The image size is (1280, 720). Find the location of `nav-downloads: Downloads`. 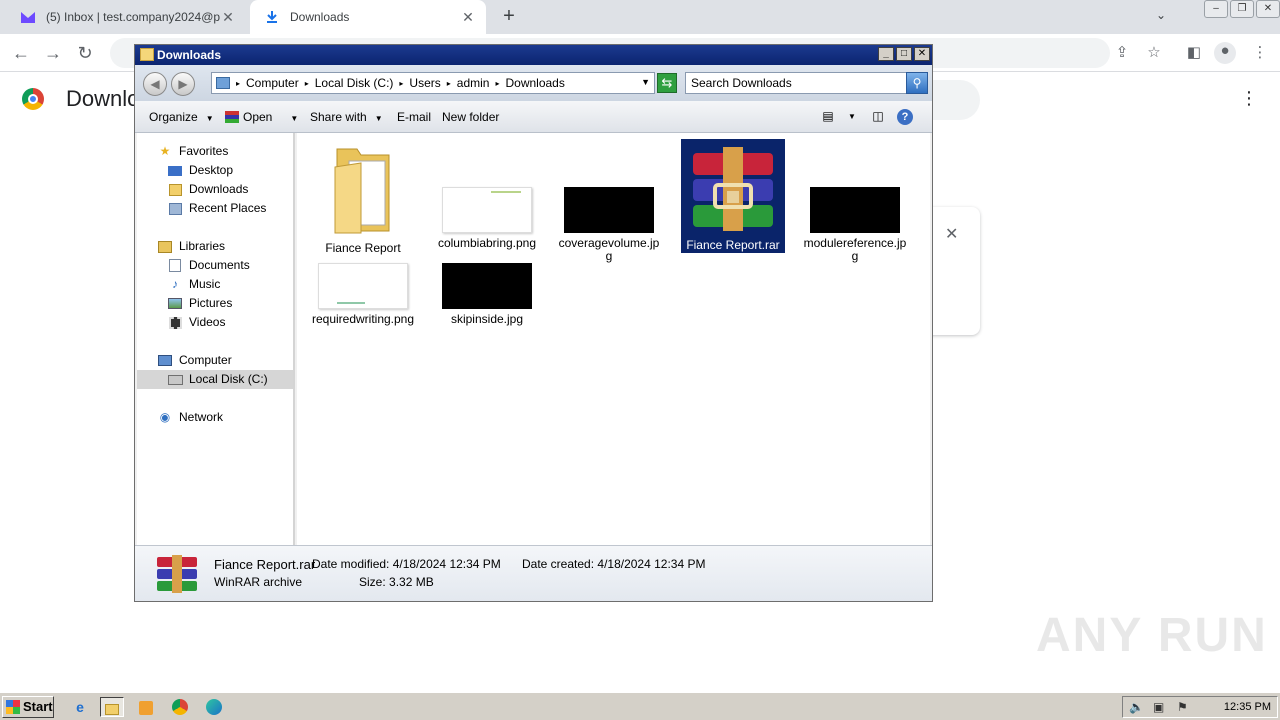

nav-downloads: Downloads is located at coordinates (215, 189).